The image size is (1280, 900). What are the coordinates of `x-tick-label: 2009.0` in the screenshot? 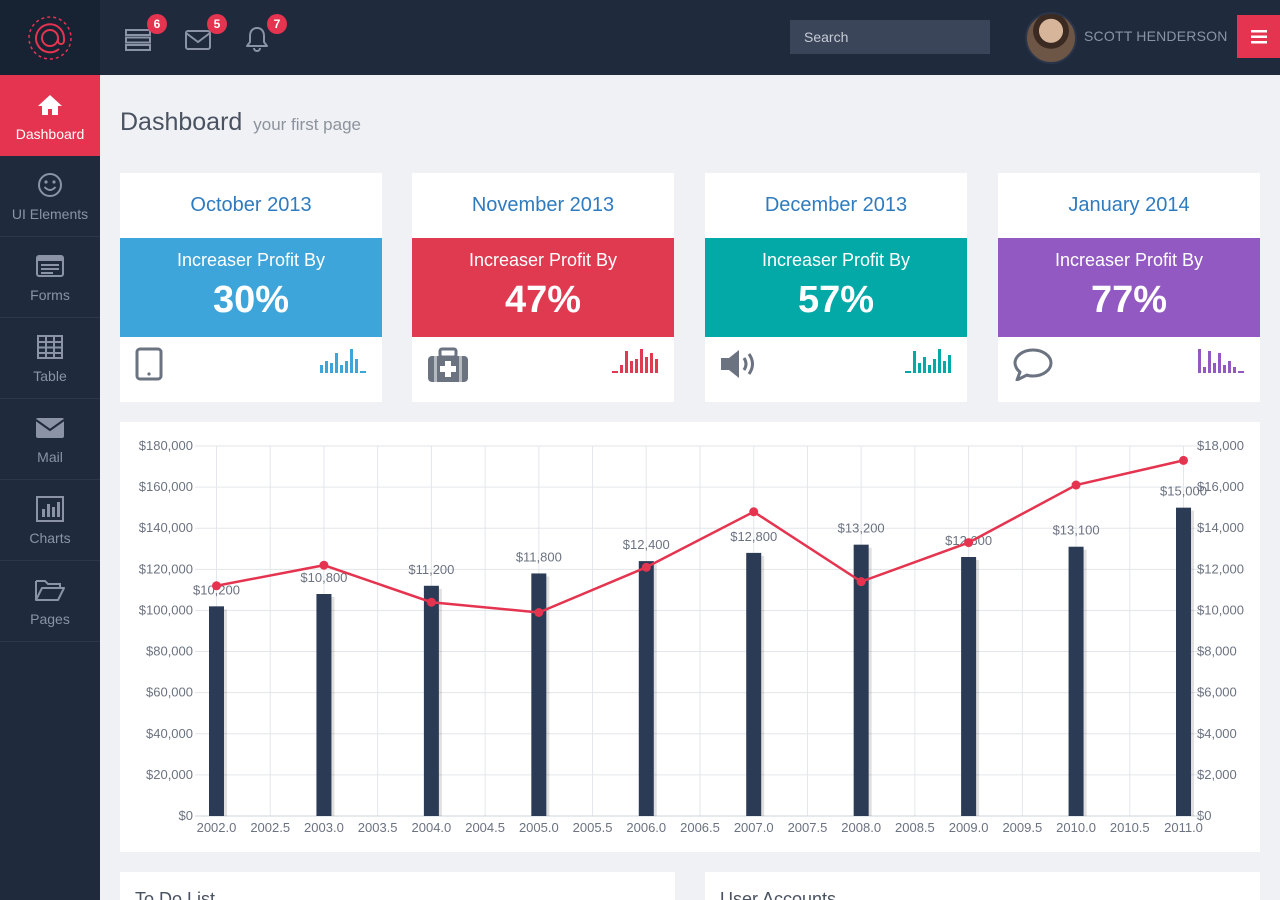 It's located at (969, 827).